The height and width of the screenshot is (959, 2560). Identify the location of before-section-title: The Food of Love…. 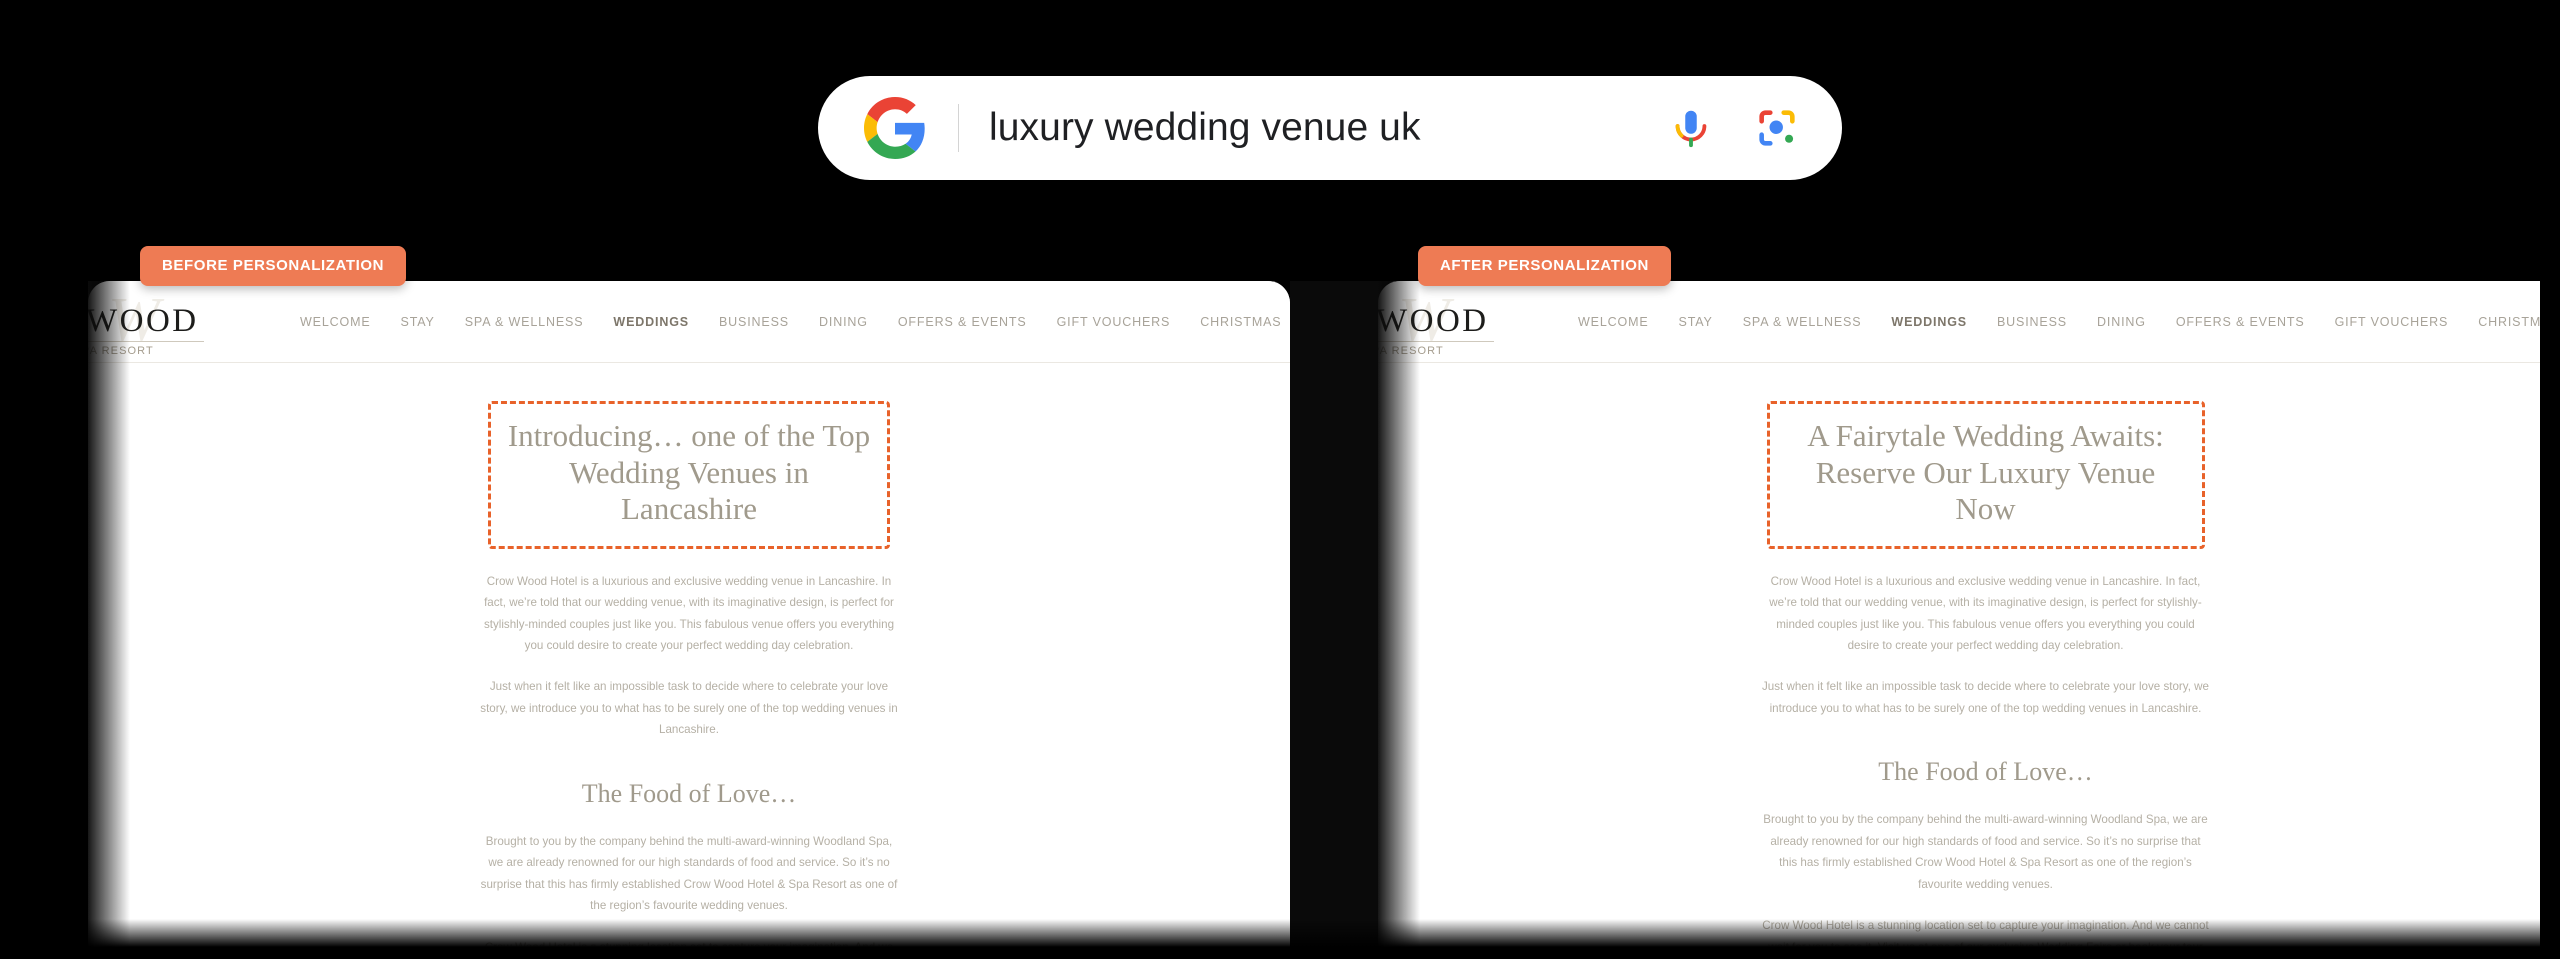
(689, 793).